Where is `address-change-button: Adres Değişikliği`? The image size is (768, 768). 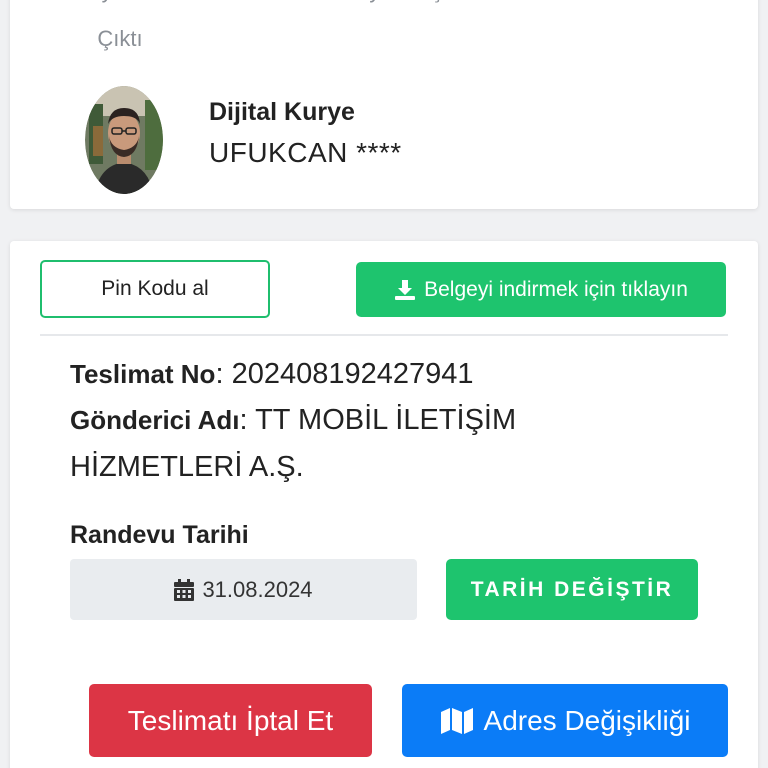
address-change-button: Adres Değişikliği is located at coordinates (565, 720).